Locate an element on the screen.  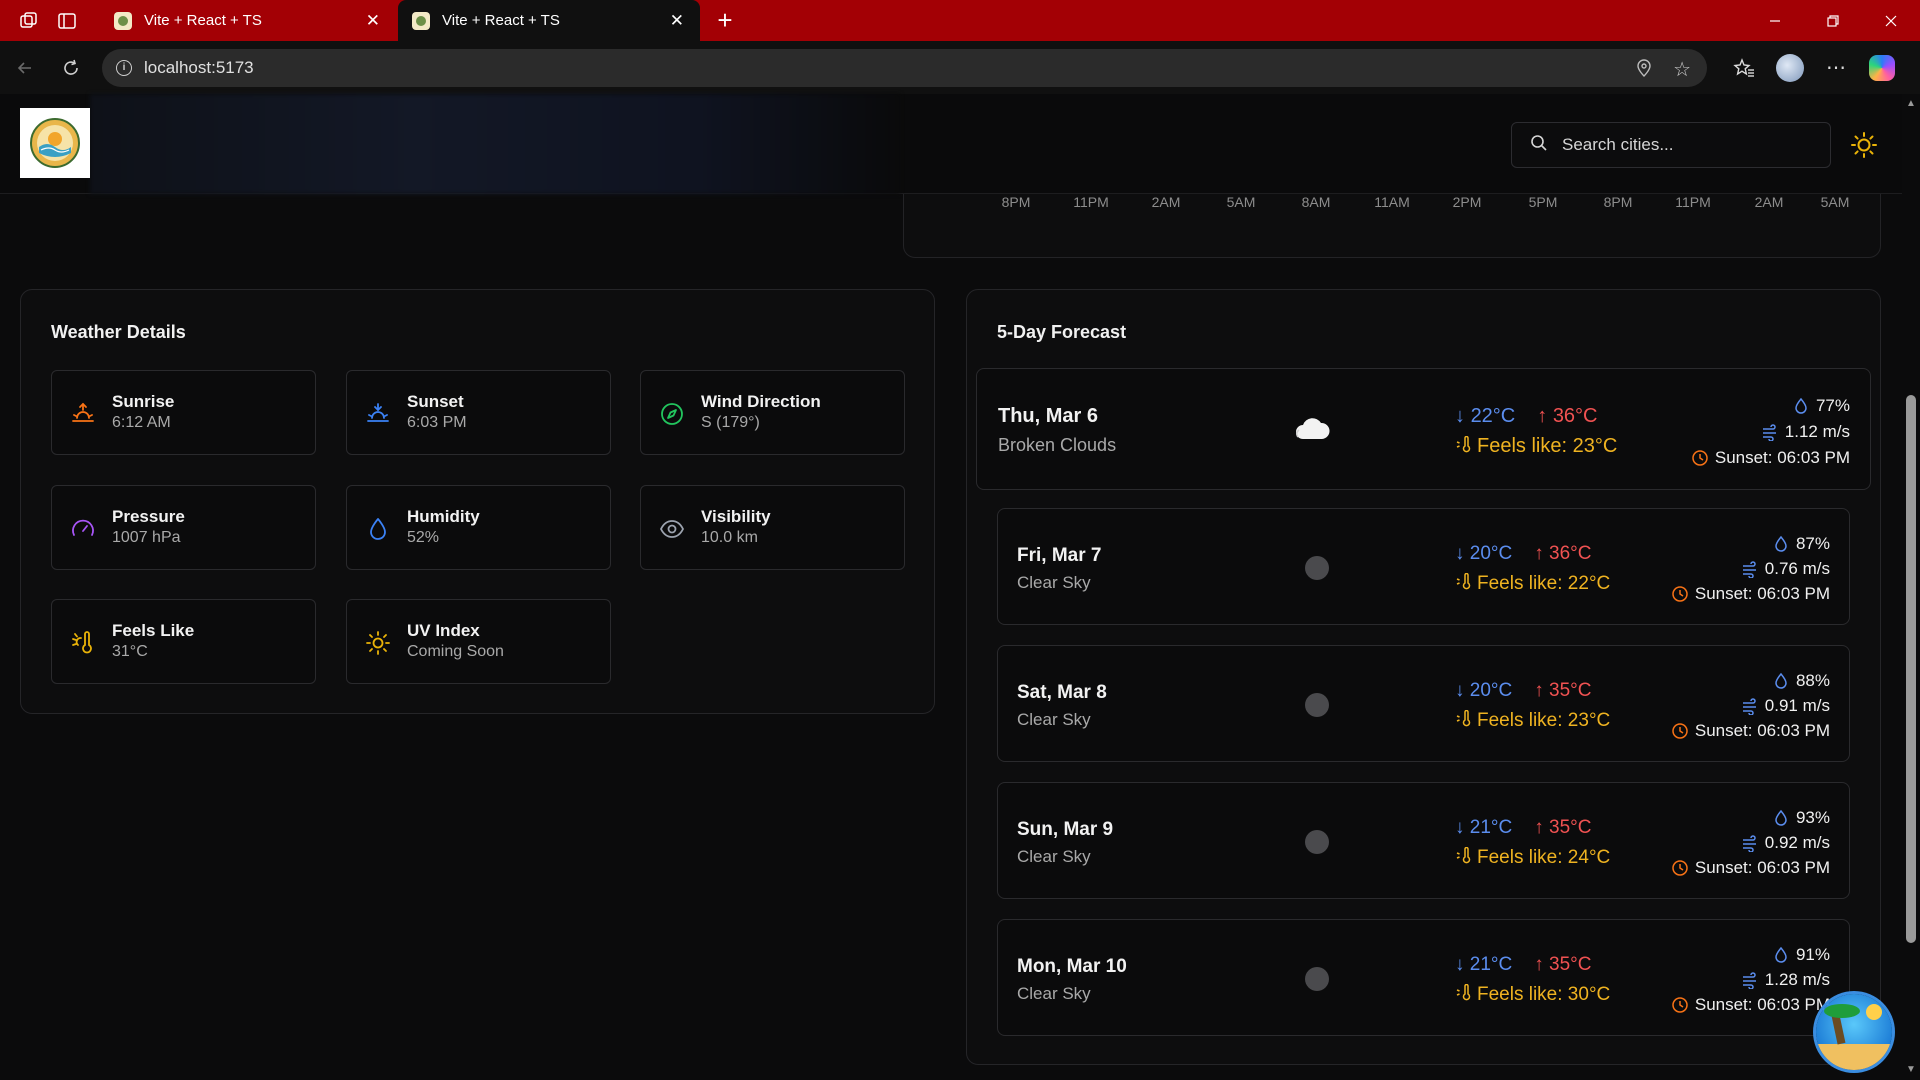
detail-pressure: Pressure 1007 hPa is located at coordinates (183, 527).